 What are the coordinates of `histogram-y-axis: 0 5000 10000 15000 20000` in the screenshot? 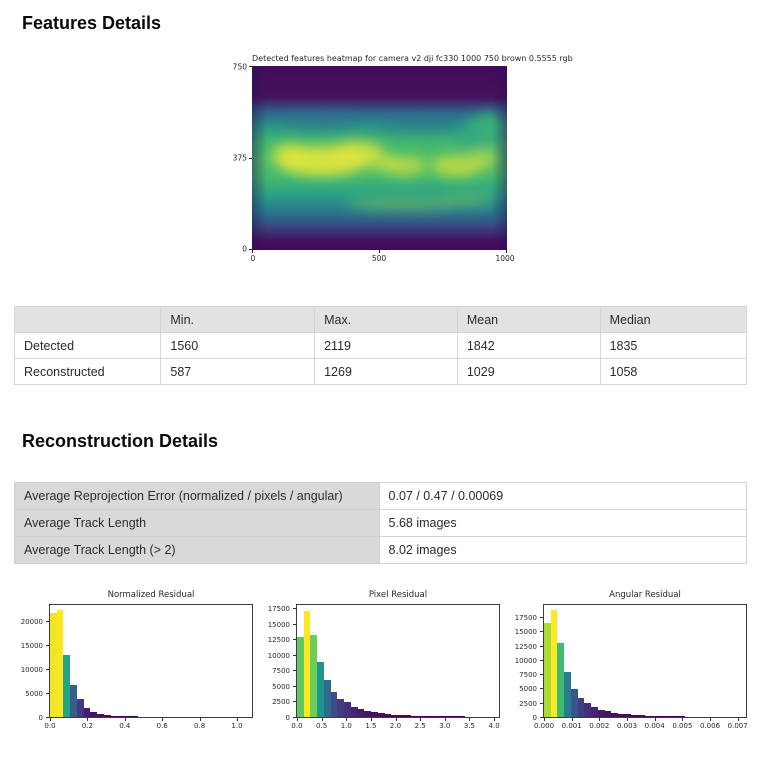 It's located at (32, 663).